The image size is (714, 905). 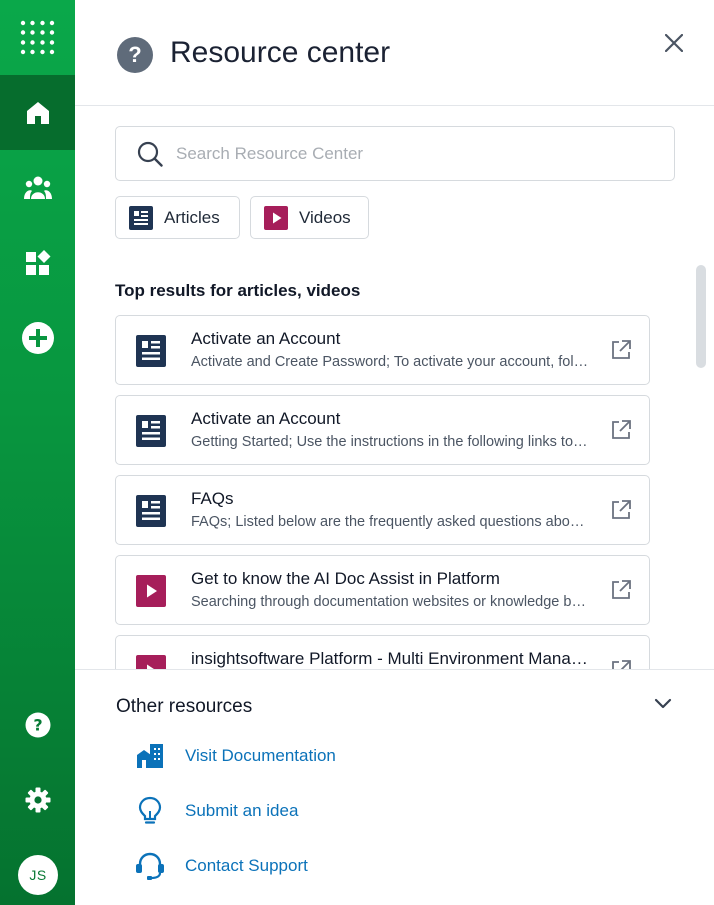 What do you see at coordinates (238, 290) in the screenshot?
I see `results-heading: Top results for articles, videos` at bounding box center [238, 290].